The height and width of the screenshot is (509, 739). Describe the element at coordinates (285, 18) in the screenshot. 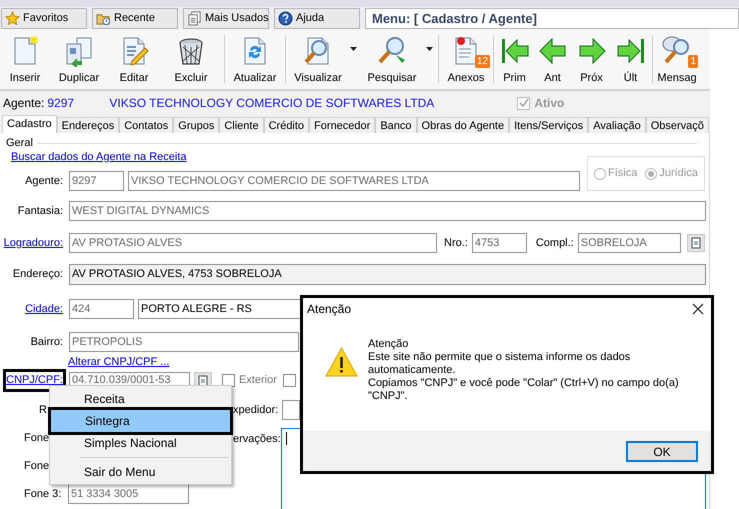

I see `help-icon` at that location.